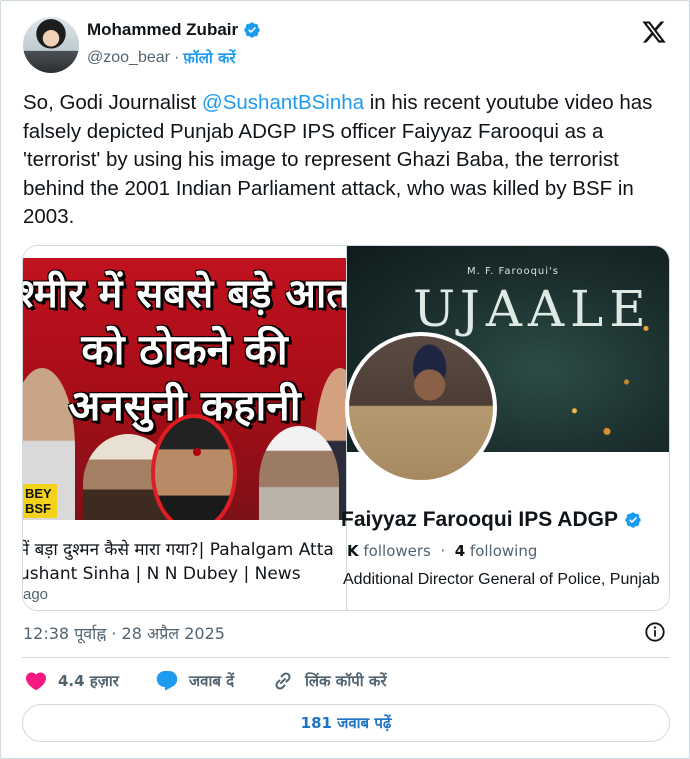  I want to click on author-name-text: Mohammed Zubair, so click(162, 30).